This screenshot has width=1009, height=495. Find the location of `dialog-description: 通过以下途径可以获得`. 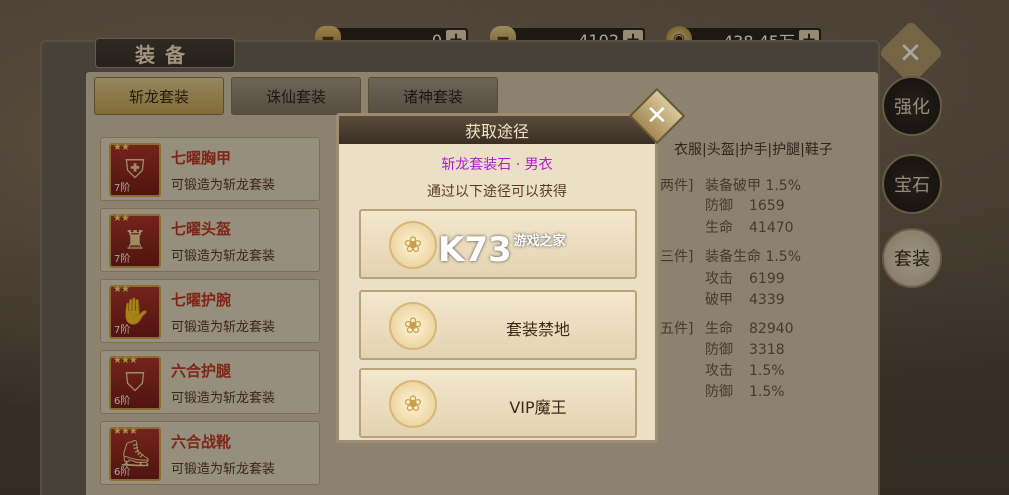

dialog-description: 通过以下途径可以获得 is located at coordinates (497, 192).